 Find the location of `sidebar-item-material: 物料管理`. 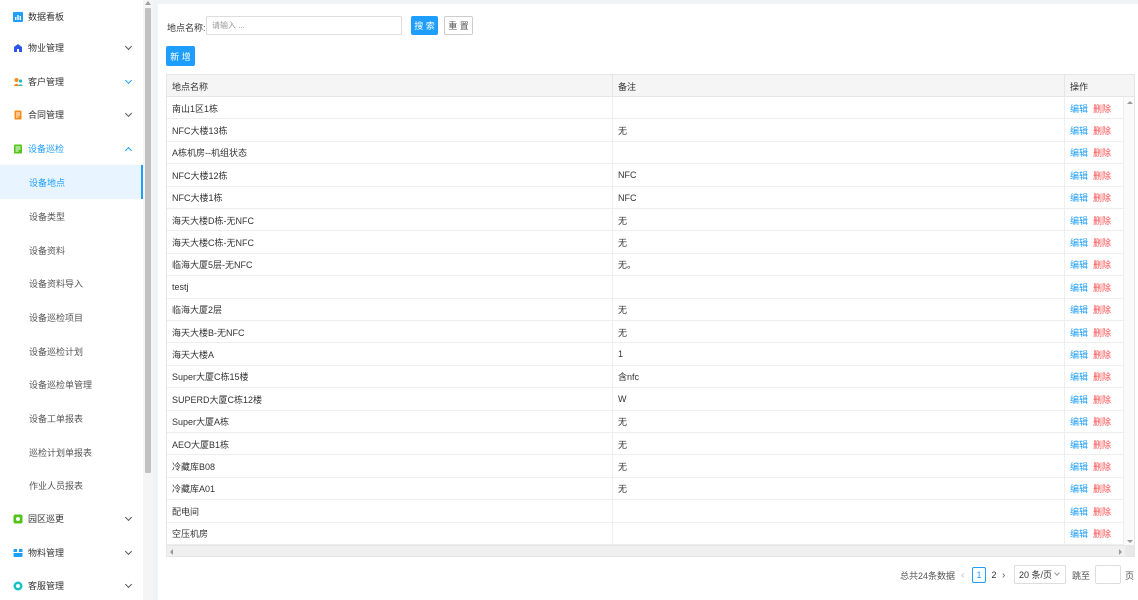

sidebar-item-material: 物料管理 is located at coordinates (71, 552).